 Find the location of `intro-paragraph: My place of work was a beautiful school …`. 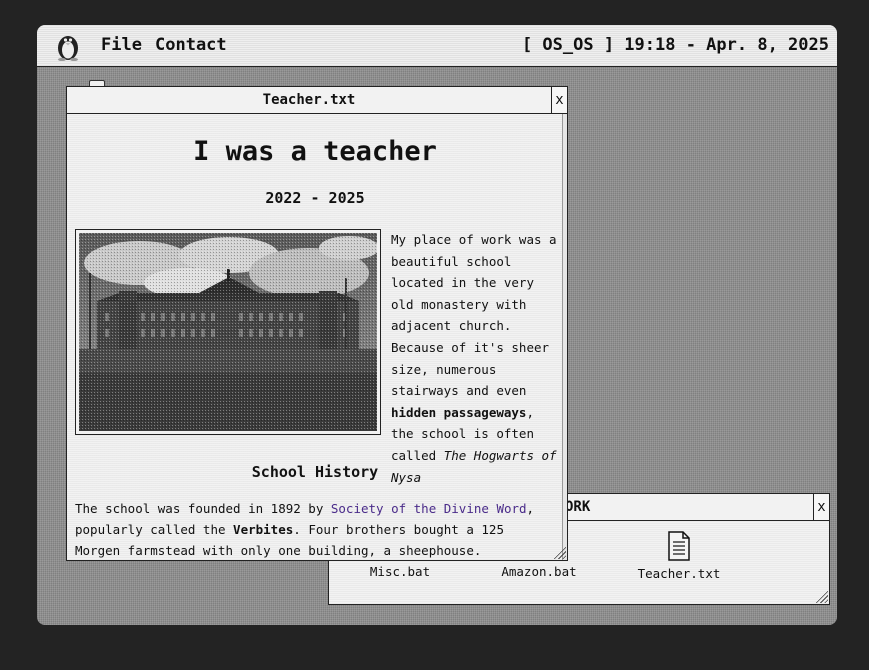

intro-paragraph: My place of work was a beautiful school … is located at coordinates (476, 358).